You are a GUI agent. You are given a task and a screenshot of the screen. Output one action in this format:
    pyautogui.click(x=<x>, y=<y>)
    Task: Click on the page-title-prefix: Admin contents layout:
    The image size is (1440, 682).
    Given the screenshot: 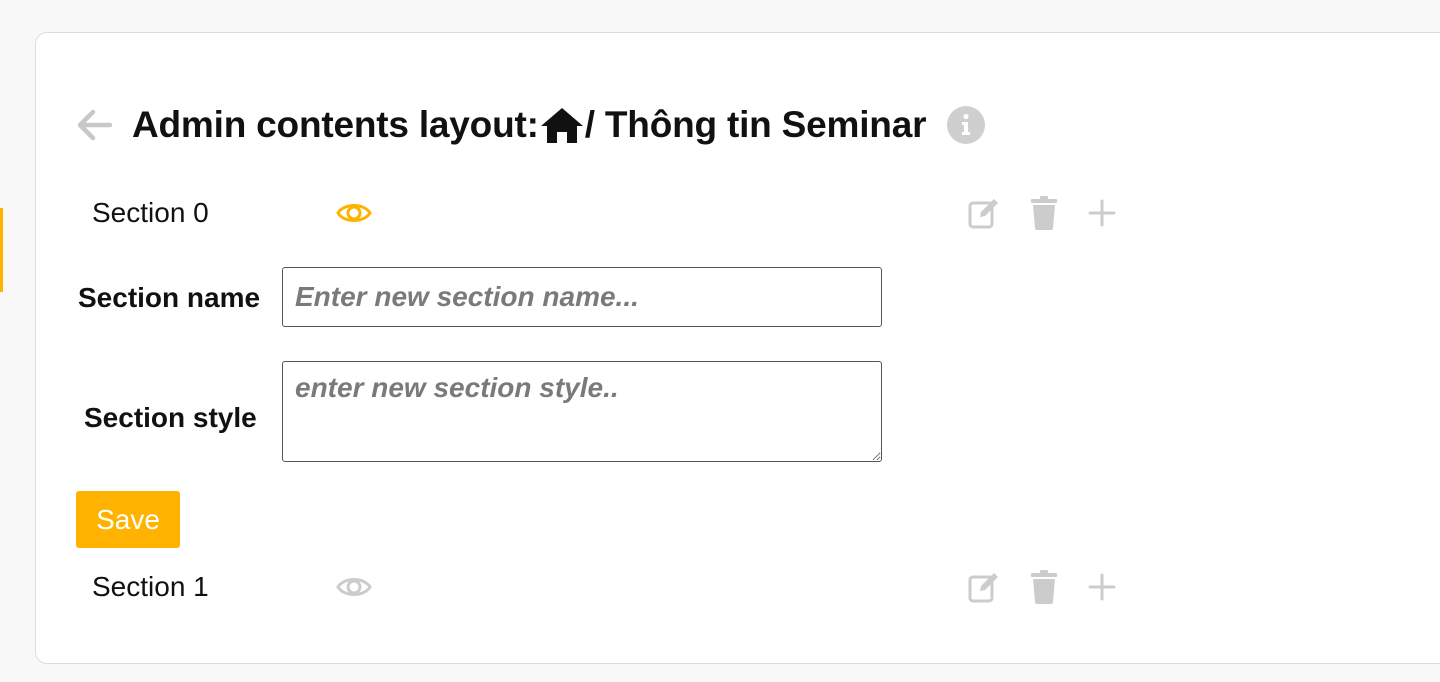 What is the action you would take?
    pyautogui.click(x=335, y=124)
    